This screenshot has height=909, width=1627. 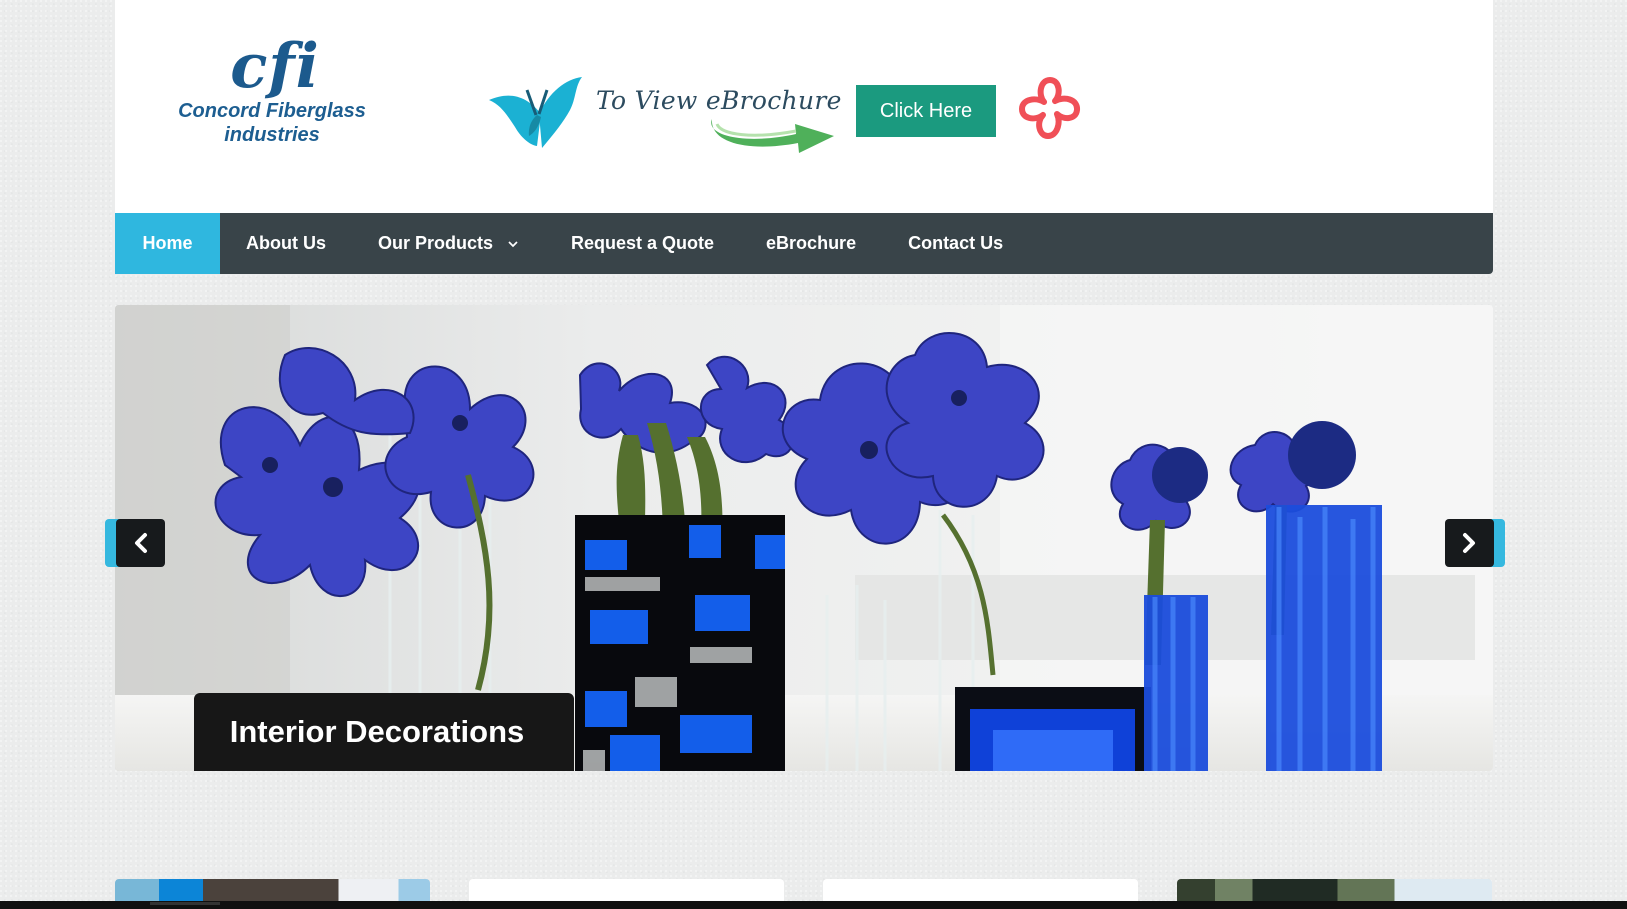 What do you see at coordinates (185, 903) in the screenshot?
I see `window-tab-hint` at bounding box center [185, 903].